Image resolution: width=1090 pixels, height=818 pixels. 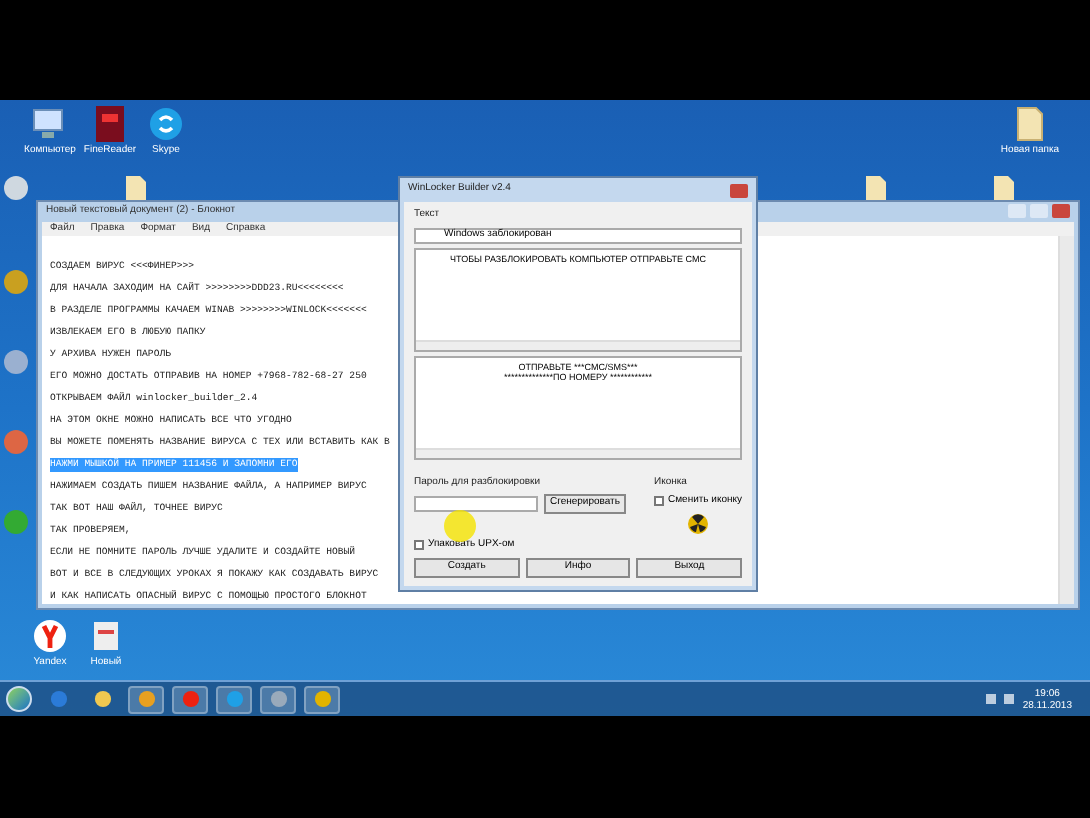 I want to click on start-button, so click(x=19, y=699).